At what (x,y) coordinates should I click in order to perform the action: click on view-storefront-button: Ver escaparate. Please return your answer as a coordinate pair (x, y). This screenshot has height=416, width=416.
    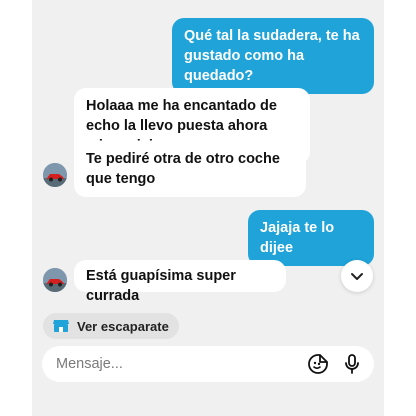
    Looking at the image, I should click on (111, 326).